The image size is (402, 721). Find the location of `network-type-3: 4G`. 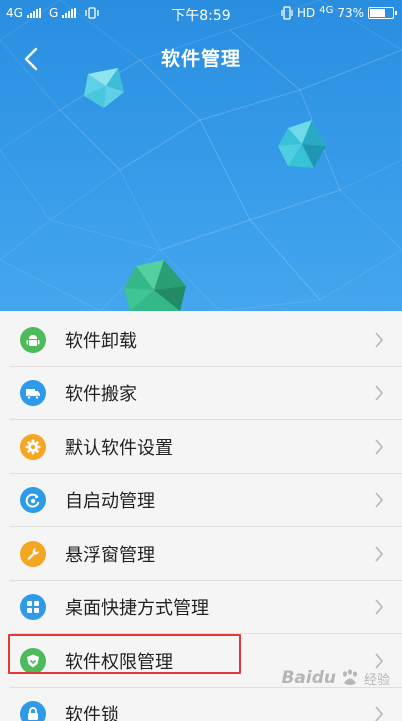

network-type-3: 4G is located at coordinates (326, 10).